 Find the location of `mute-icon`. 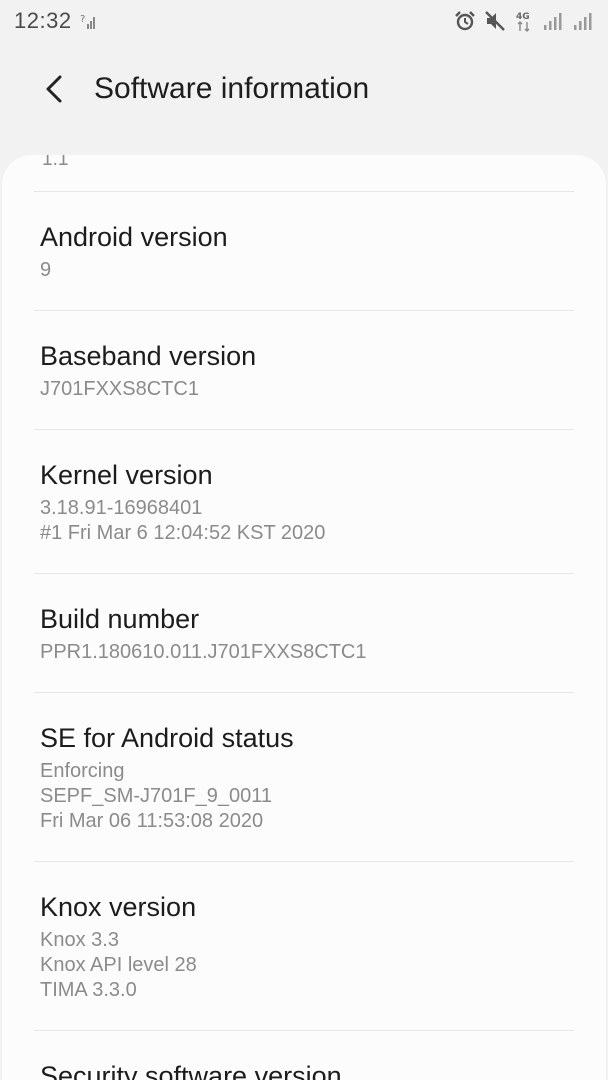

mute-icon is located at coordinates (495, 21).